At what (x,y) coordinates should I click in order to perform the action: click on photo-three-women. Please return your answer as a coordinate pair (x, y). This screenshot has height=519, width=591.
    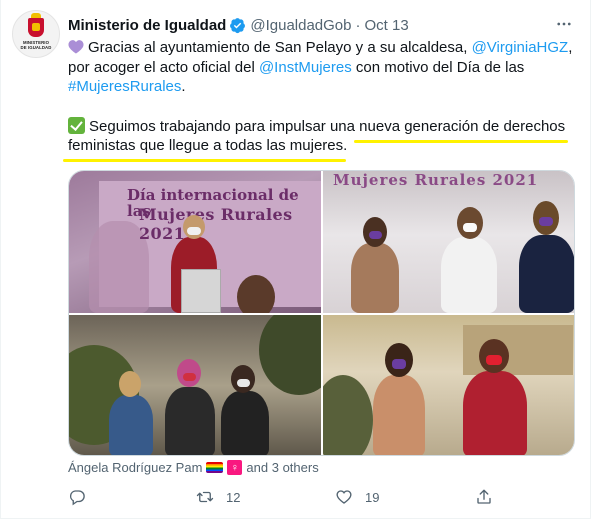
    Looking at the image, I should click on (195, 385).